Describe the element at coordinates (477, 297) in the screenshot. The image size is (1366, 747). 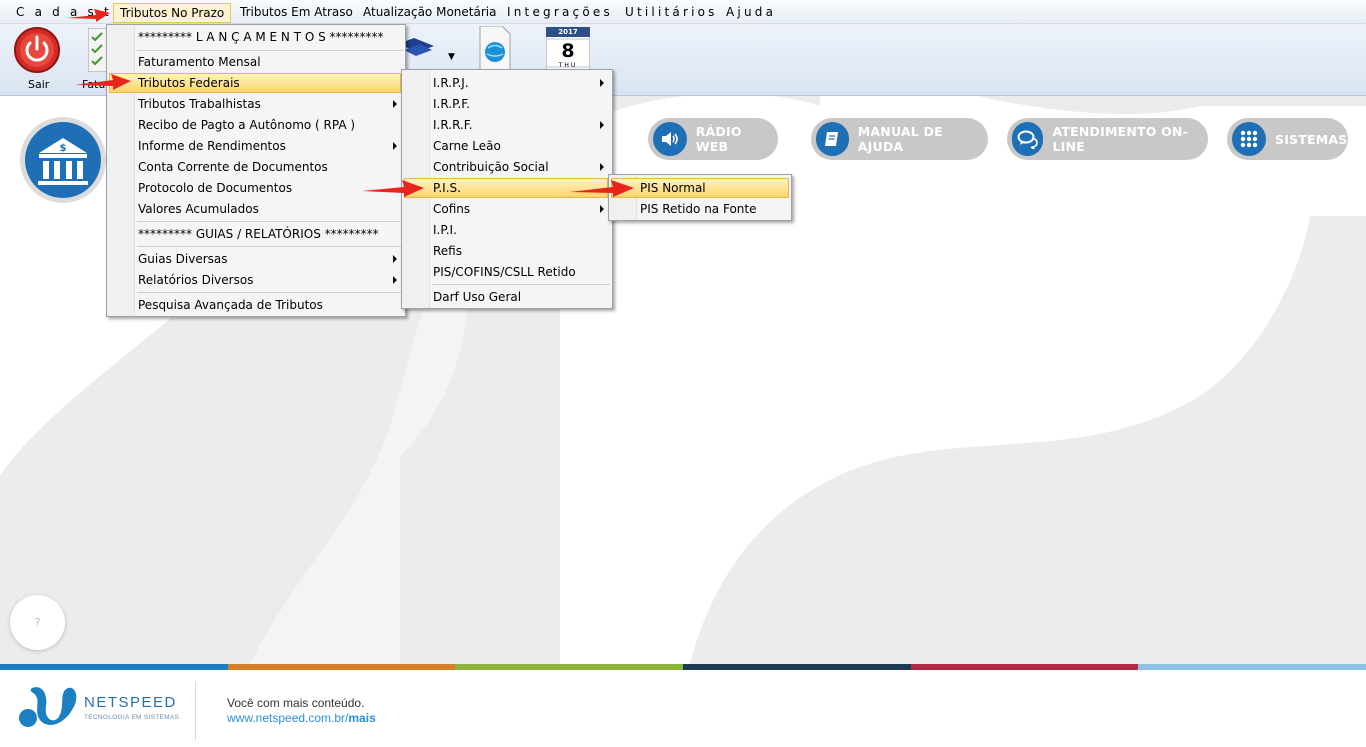
I see `menu-item-darf-uso-geral: Darf Uso Geral` at that location.